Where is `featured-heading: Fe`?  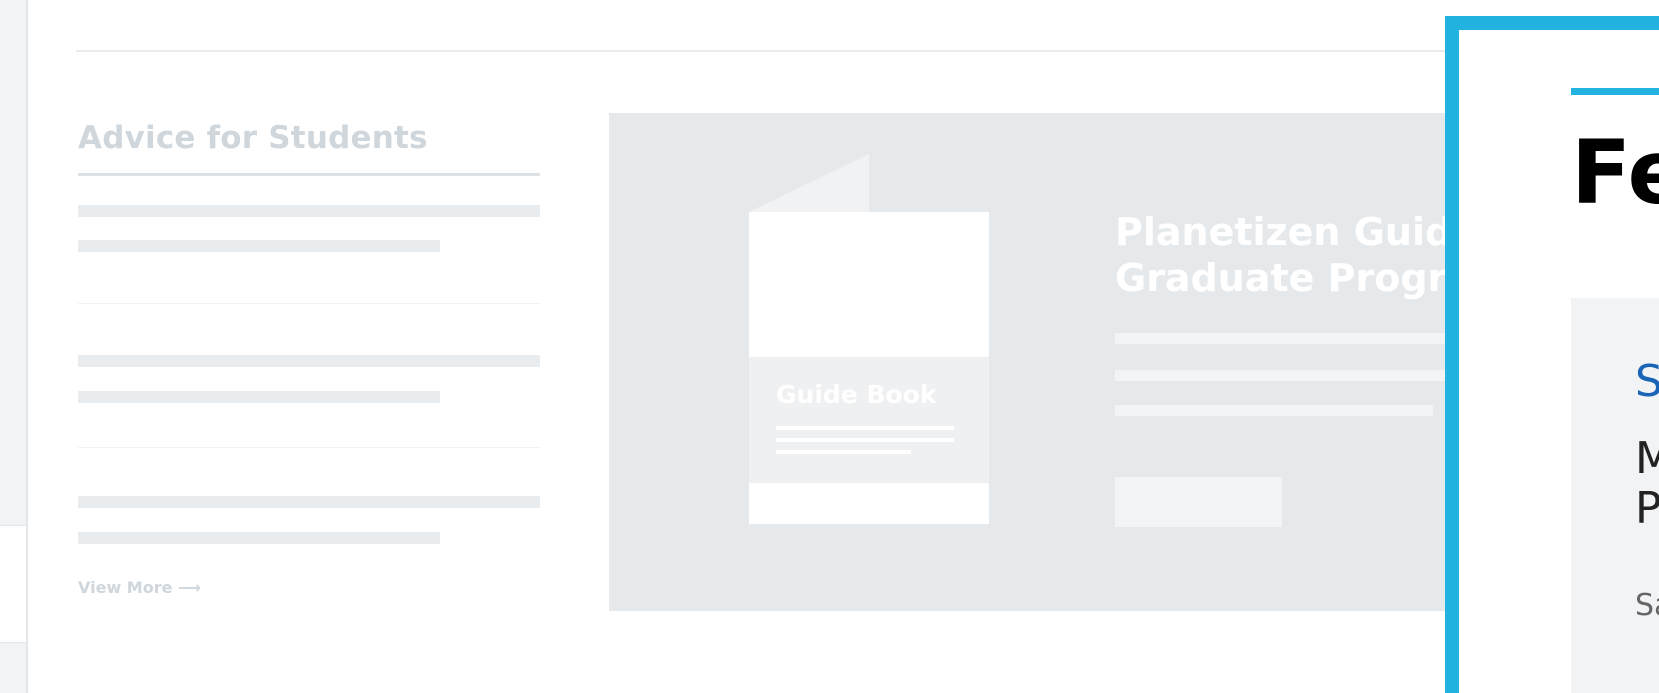 featured-heading: Fe is located at coordinates (1615, 172).